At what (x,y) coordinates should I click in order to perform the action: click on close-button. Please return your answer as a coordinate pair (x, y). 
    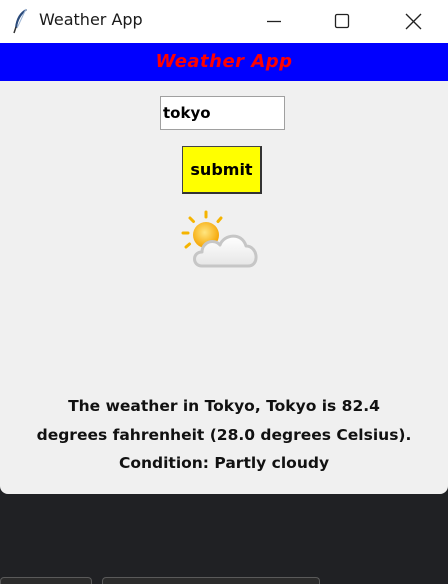
    Looking at the image, I should click on (414, 21).